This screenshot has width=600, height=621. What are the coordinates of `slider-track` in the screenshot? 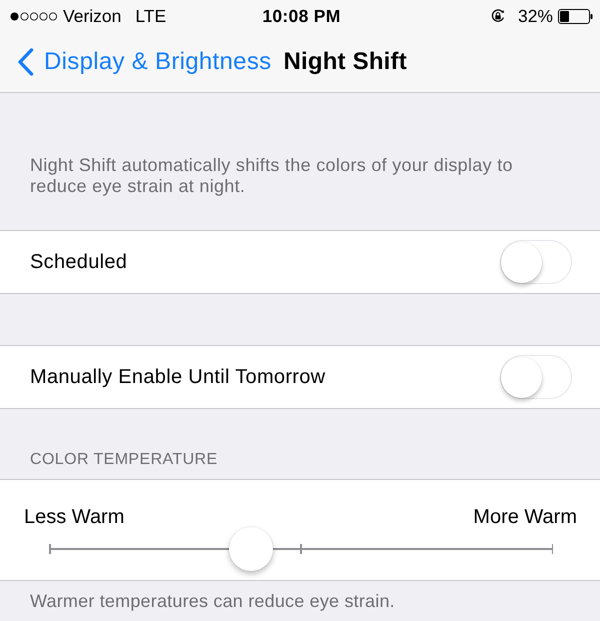 It's located at (301, 549).